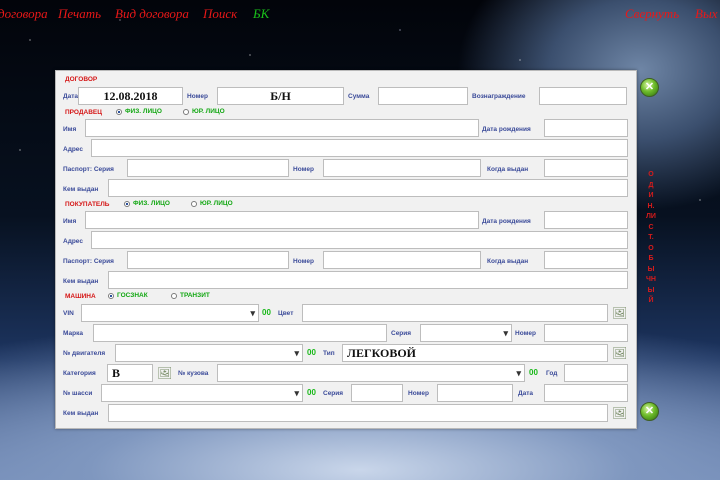 This screenshot has width=720, height=480. Describe the element at coordinates (83, 112) in the screenshot. I see `section-seller: ПРОДАВЕЦ` at that location.